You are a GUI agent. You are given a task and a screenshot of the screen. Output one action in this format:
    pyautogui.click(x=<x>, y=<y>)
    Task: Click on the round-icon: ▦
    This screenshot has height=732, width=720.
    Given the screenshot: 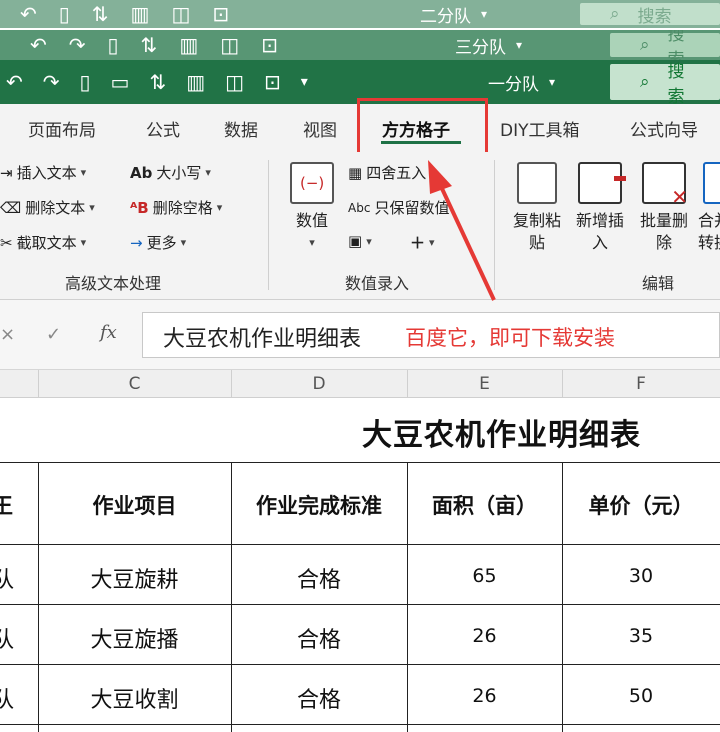 What is the action you would take?
    pyautogui.click(x=355, y=172)
    